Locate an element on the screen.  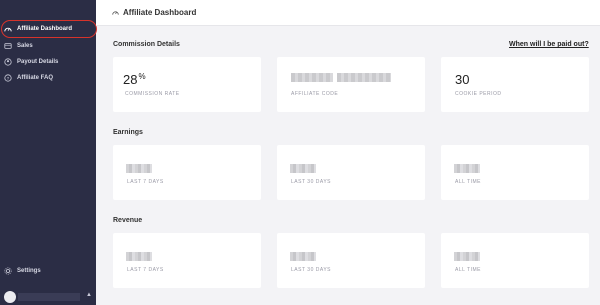
user-name-redacted is located at coordinates (49, 297).